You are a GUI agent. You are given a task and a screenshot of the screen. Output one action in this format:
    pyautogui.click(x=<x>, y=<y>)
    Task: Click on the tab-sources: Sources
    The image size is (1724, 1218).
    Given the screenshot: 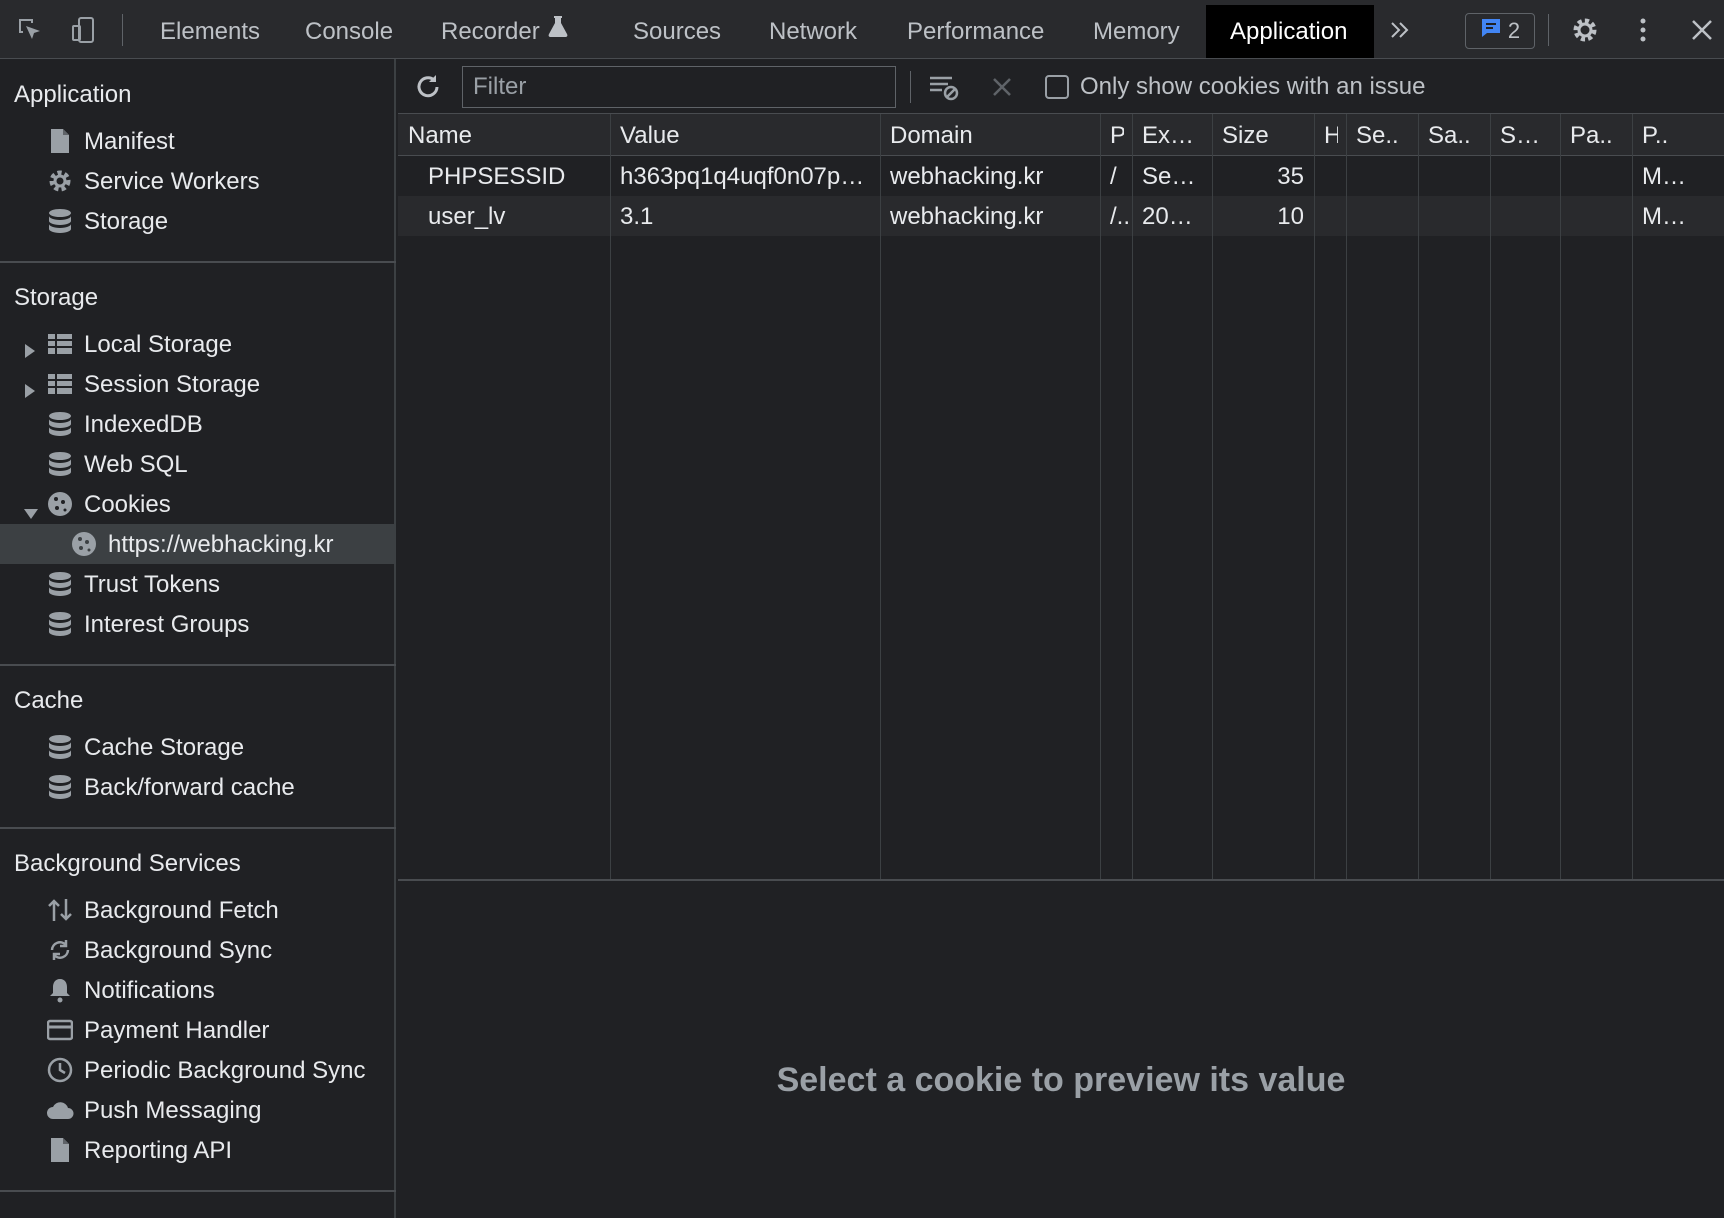 What is the action you would take?
    pyautogui.click(x=677, y=31)
    